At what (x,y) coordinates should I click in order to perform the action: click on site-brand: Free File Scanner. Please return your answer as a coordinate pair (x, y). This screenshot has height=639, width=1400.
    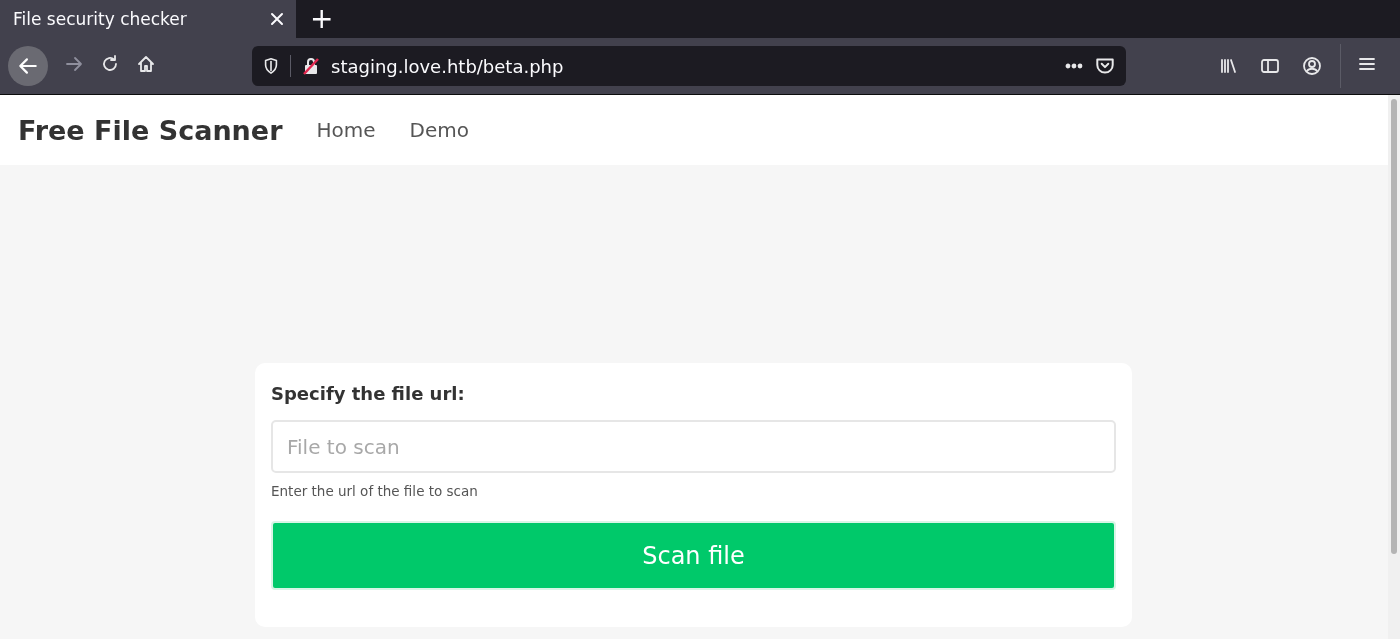
    Looking at the image, I should click on (150, 130).